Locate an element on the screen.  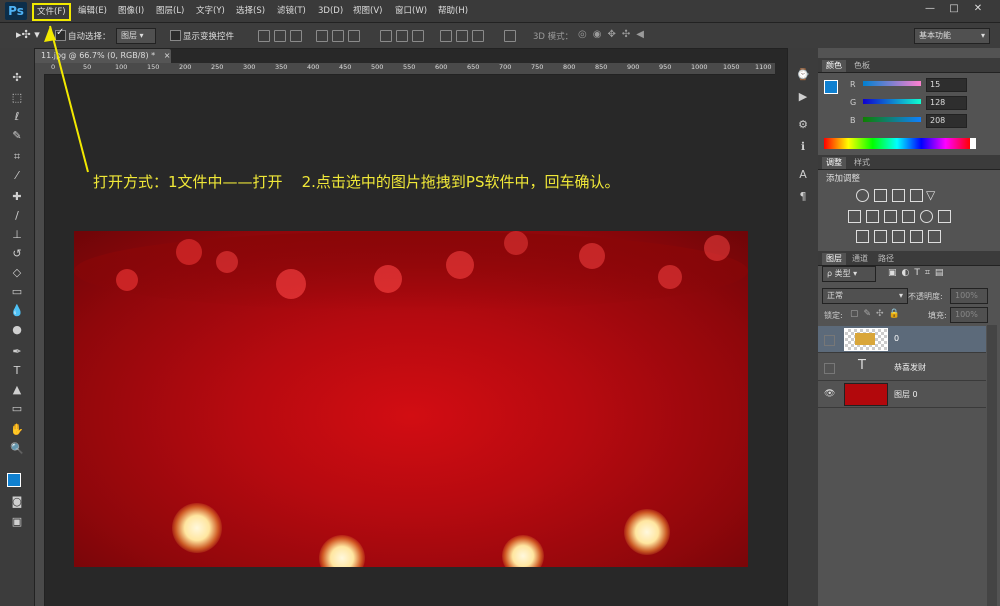
distribute-hcenter-icon is located at coordinates (462, 36).